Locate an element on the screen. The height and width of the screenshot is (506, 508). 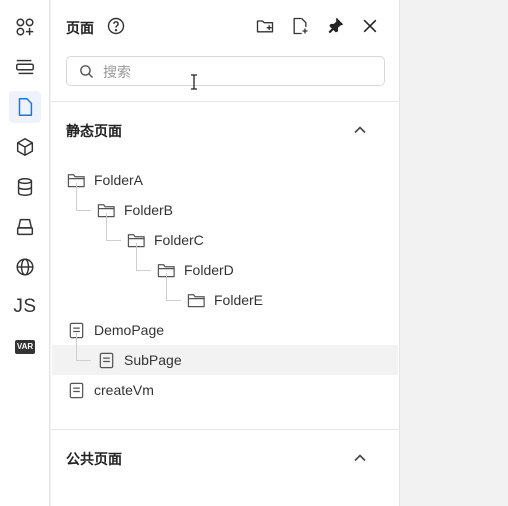
tree-page-item: createVm is located at coordinates (110, 390).